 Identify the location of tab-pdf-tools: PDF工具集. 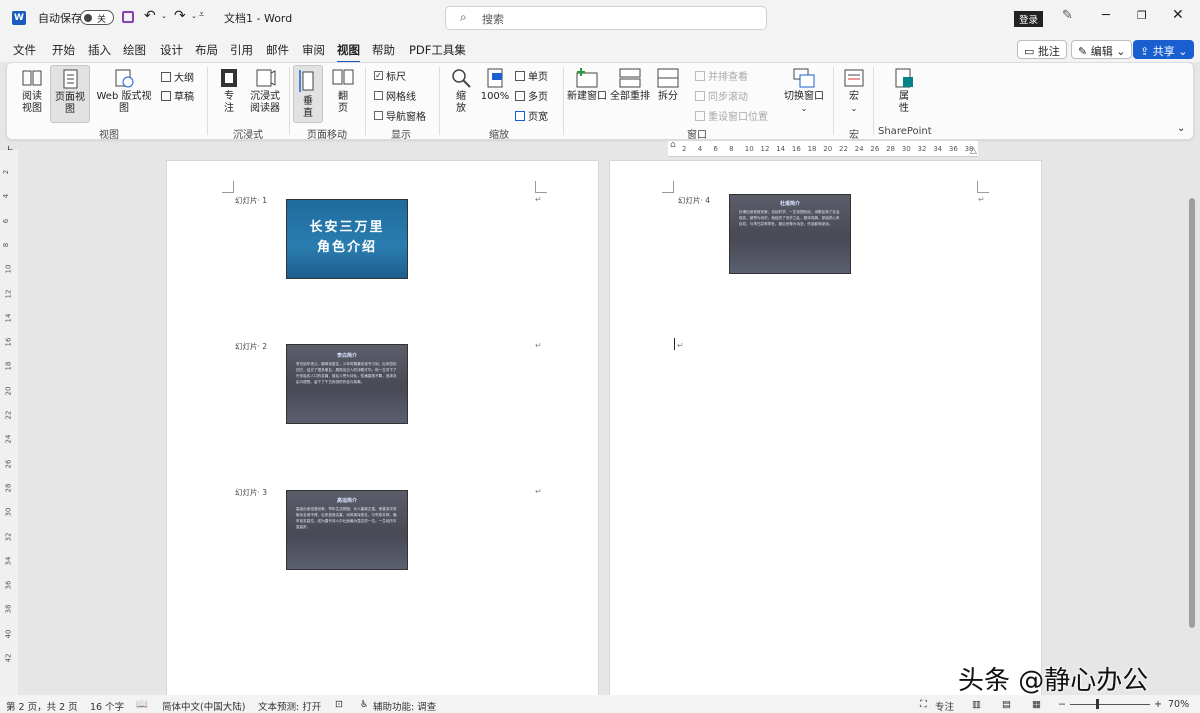
(437, 50).